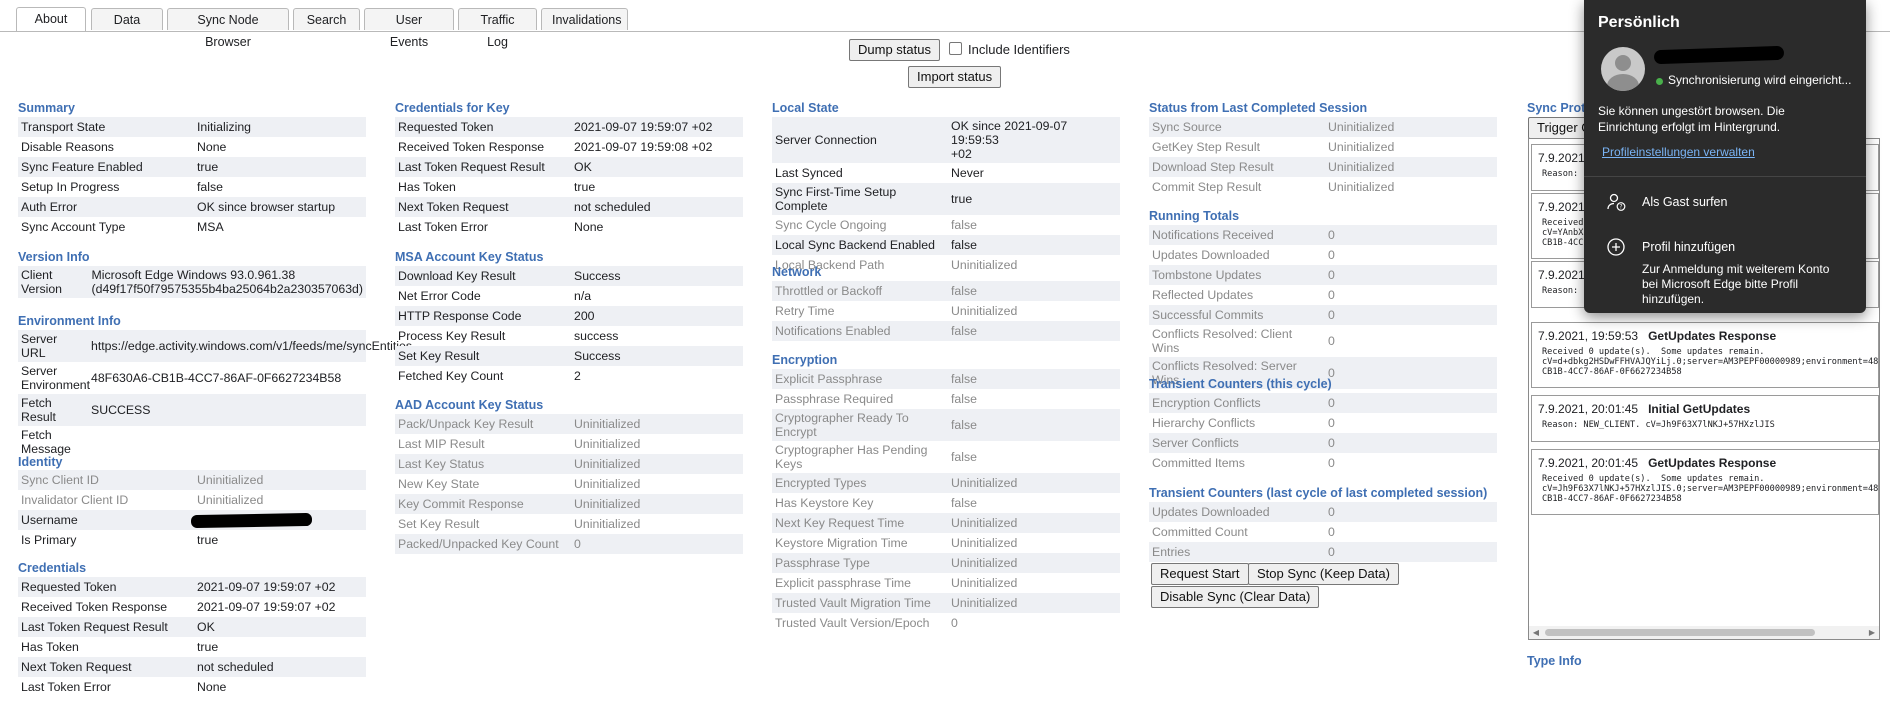 This screenshot has height=705, width=1890. What do you see at coordinates (894, 50) in the screenshot?
I see `dump-status-button: Dump status` at bounding box center [894, 50].